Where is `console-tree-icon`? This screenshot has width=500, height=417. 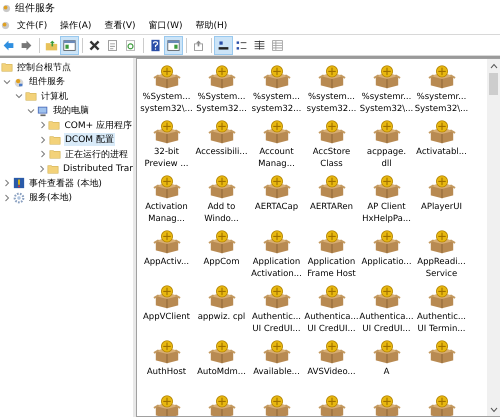 console-tree-icon is located at coordinates (69, 45).